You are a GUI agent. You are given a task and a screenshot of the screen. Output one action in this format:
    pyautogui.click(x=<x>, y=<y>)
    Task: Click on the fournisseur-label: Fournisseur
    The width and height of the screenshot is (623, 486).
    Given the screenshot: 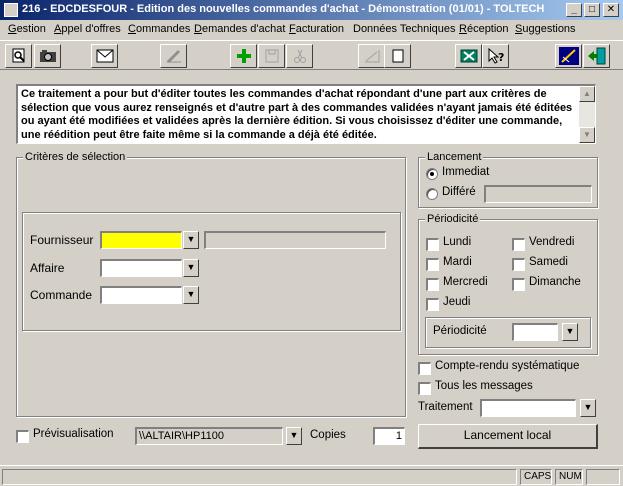 What is the action you would take?
    pyautogui.click(x=62, y=240)
    